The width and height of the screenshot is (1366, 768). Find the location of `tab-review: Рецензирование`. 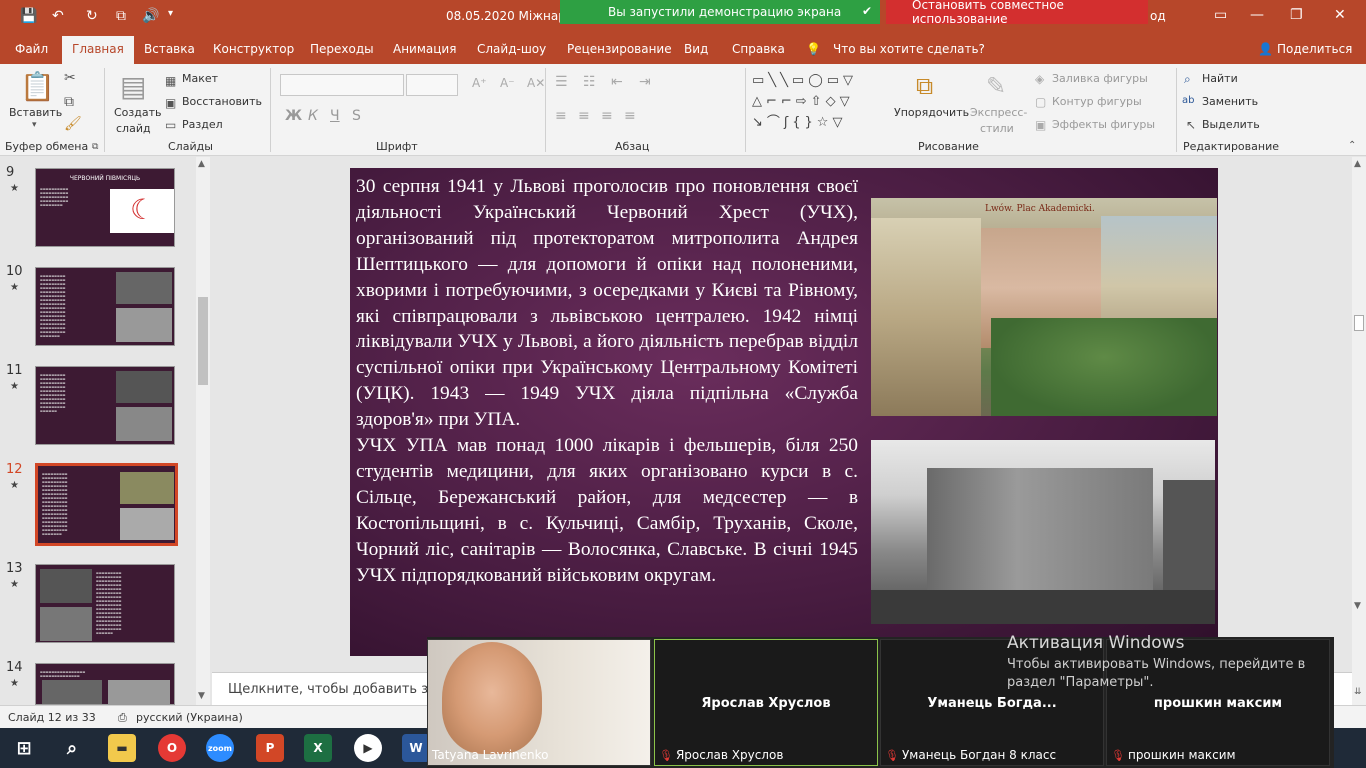

tab-review: Рецензирование is located at coordinates (619, 49).